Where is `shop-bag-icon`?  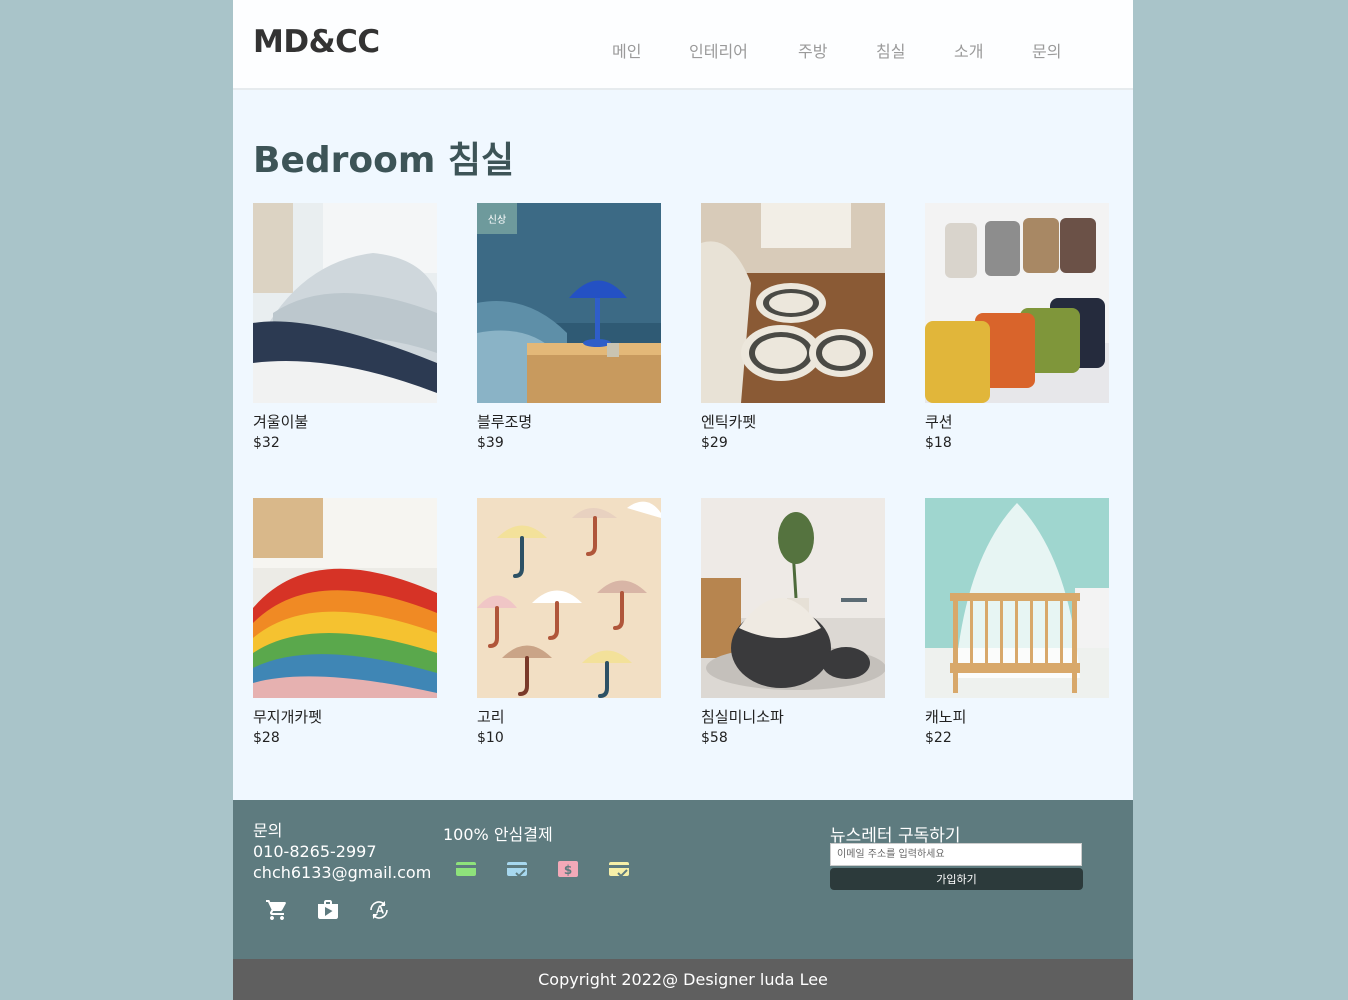
shop-bag-icon is located at coordinates (328, 910).